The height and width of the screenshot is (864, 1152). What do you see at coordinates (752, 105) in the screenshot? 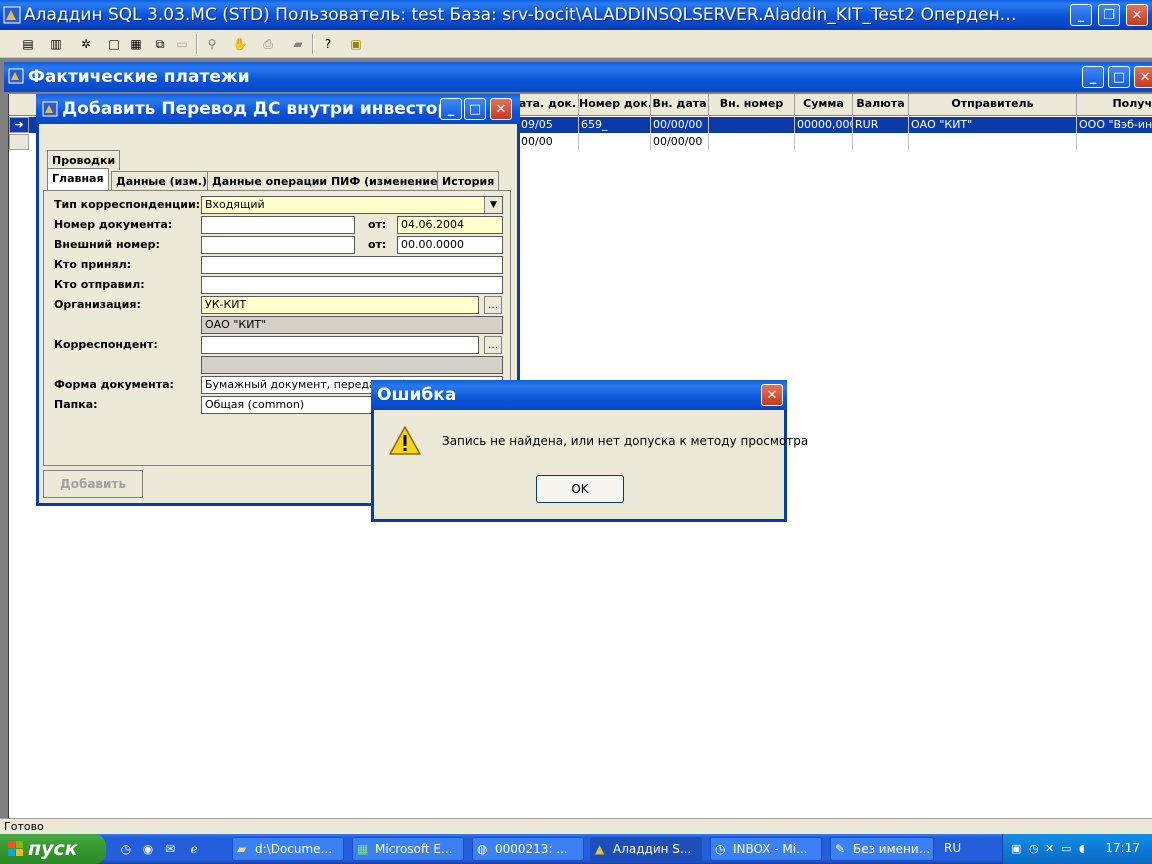
I see `column-header: Вн. номер` at bounding box center [752, 105].